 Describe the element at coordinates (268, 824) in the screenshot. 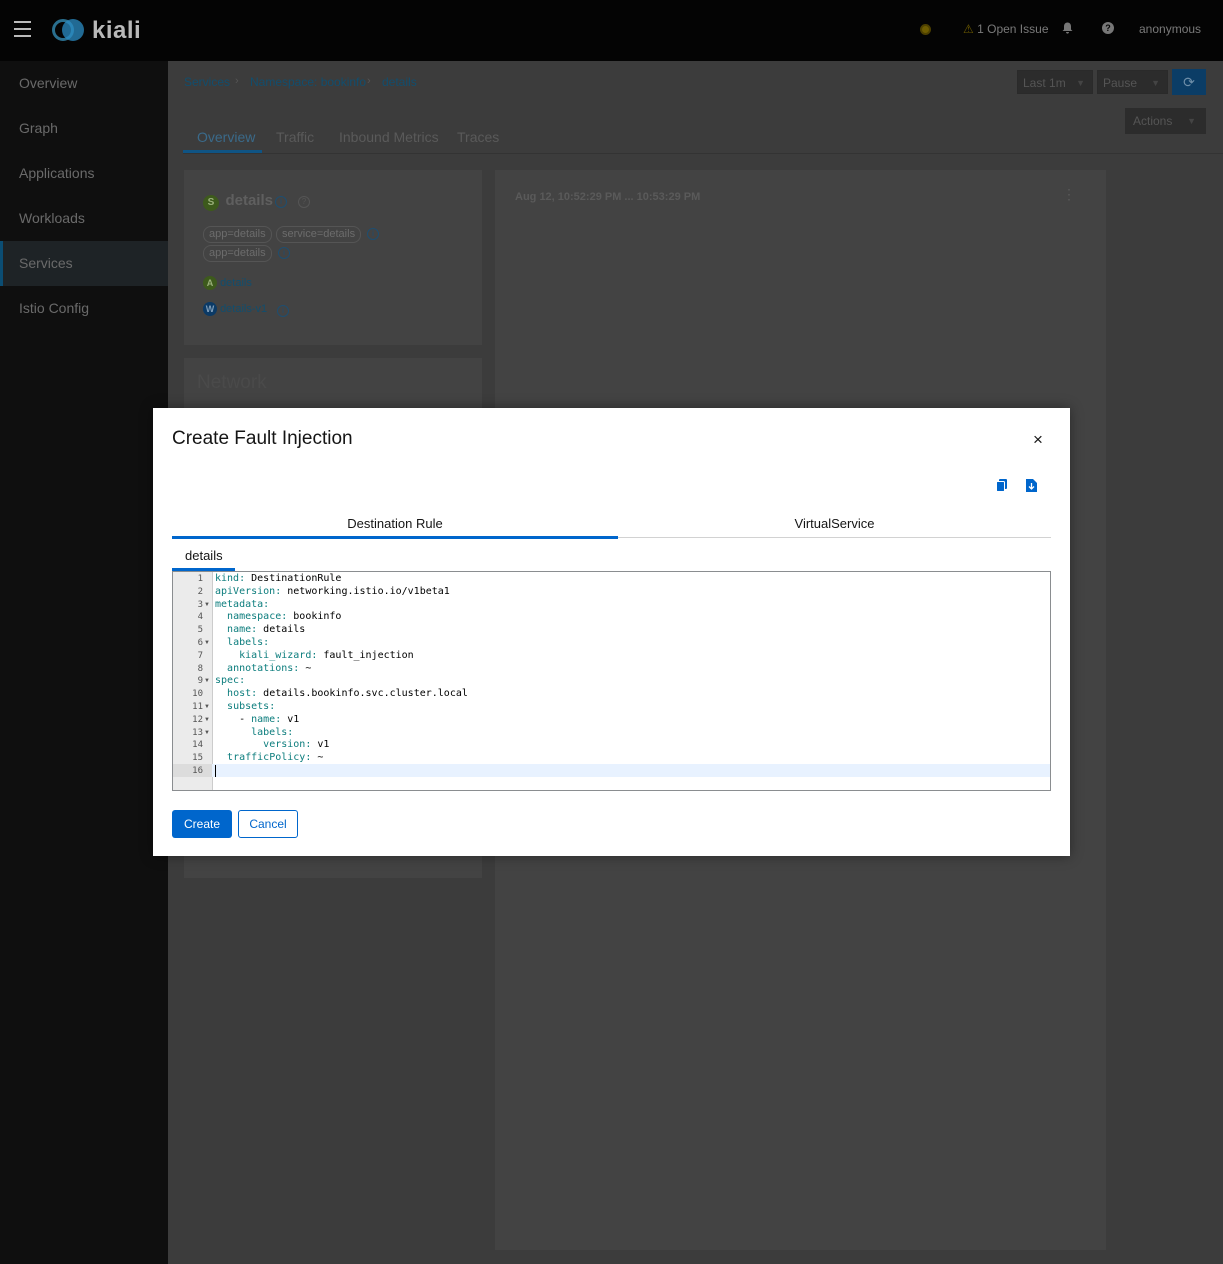

I see `cancel-button: Cancel` at that location.